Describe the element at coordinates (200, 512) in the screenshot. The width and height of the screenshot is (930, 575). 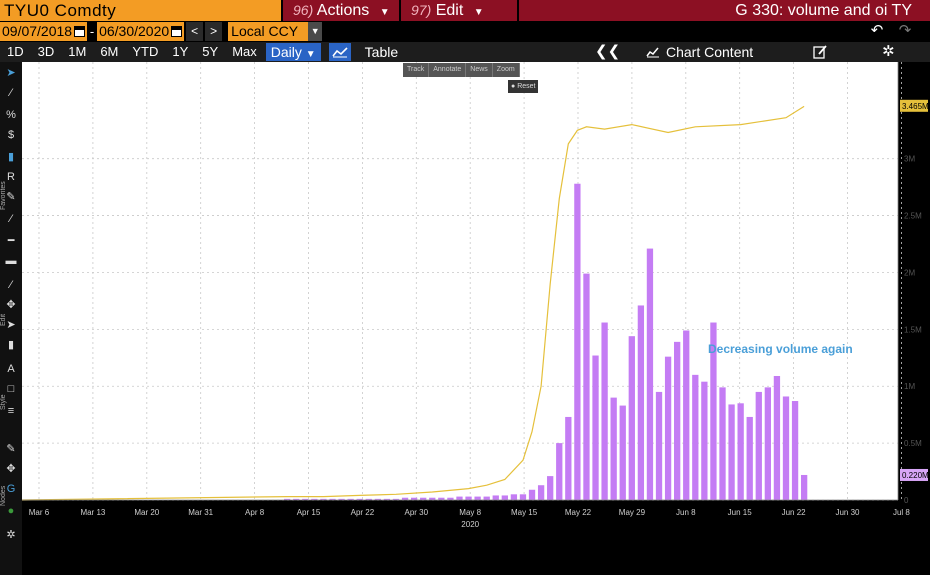
I see `x-tick-label: Mar 31` at that location.